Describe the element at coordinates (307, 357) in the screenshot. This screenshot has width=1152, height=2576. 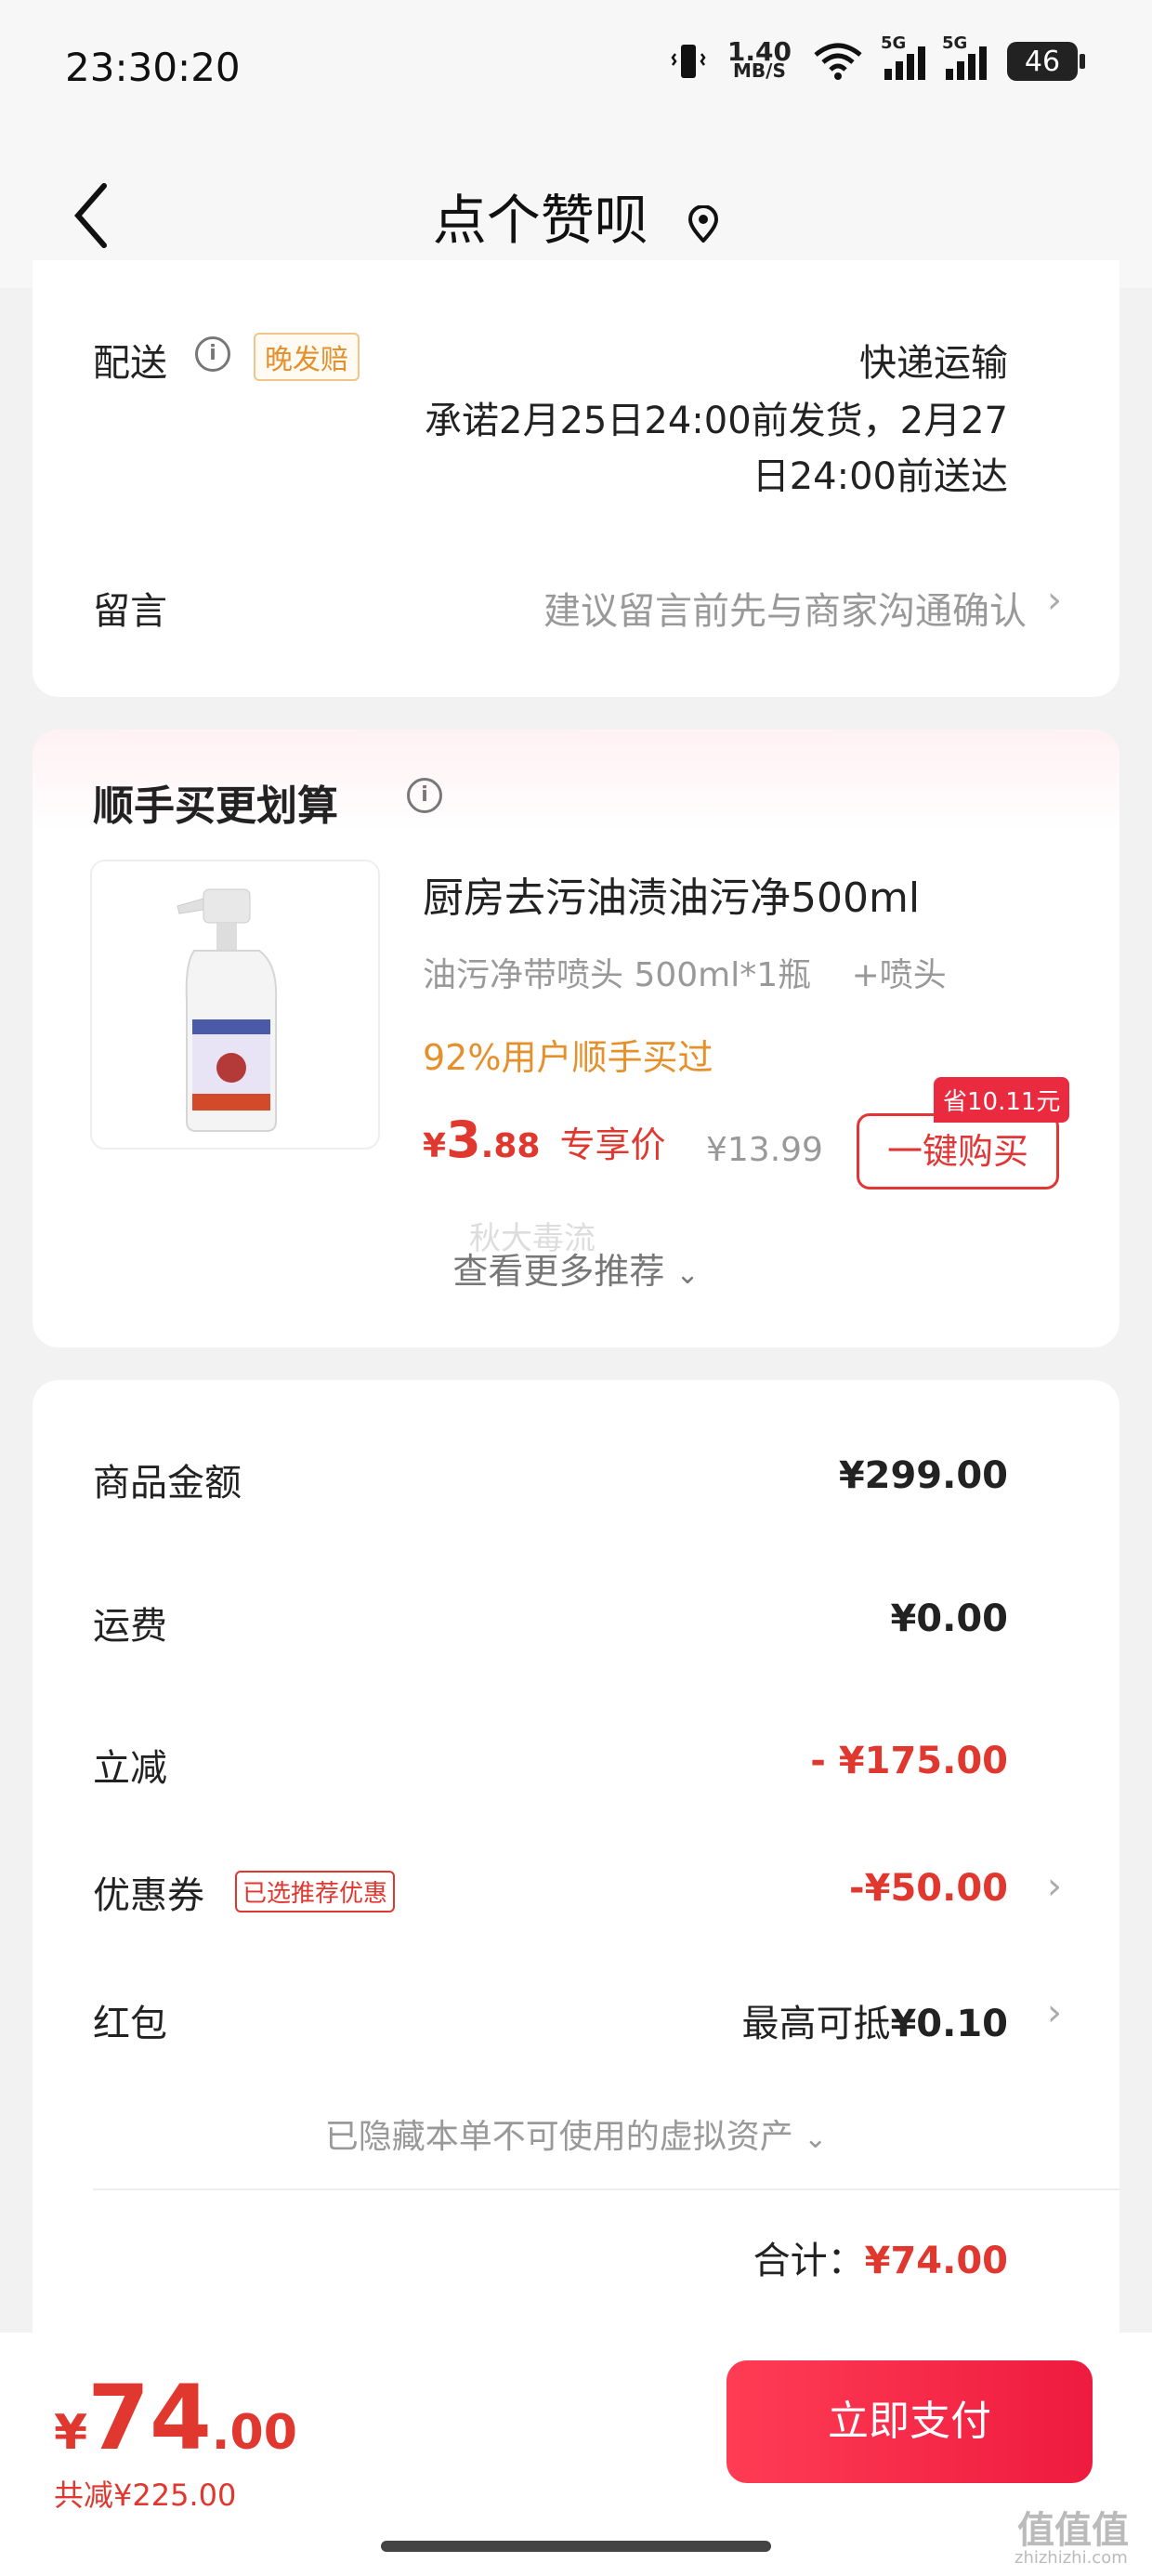
I see `late-compensation-tag: 晚发赔` at that location.